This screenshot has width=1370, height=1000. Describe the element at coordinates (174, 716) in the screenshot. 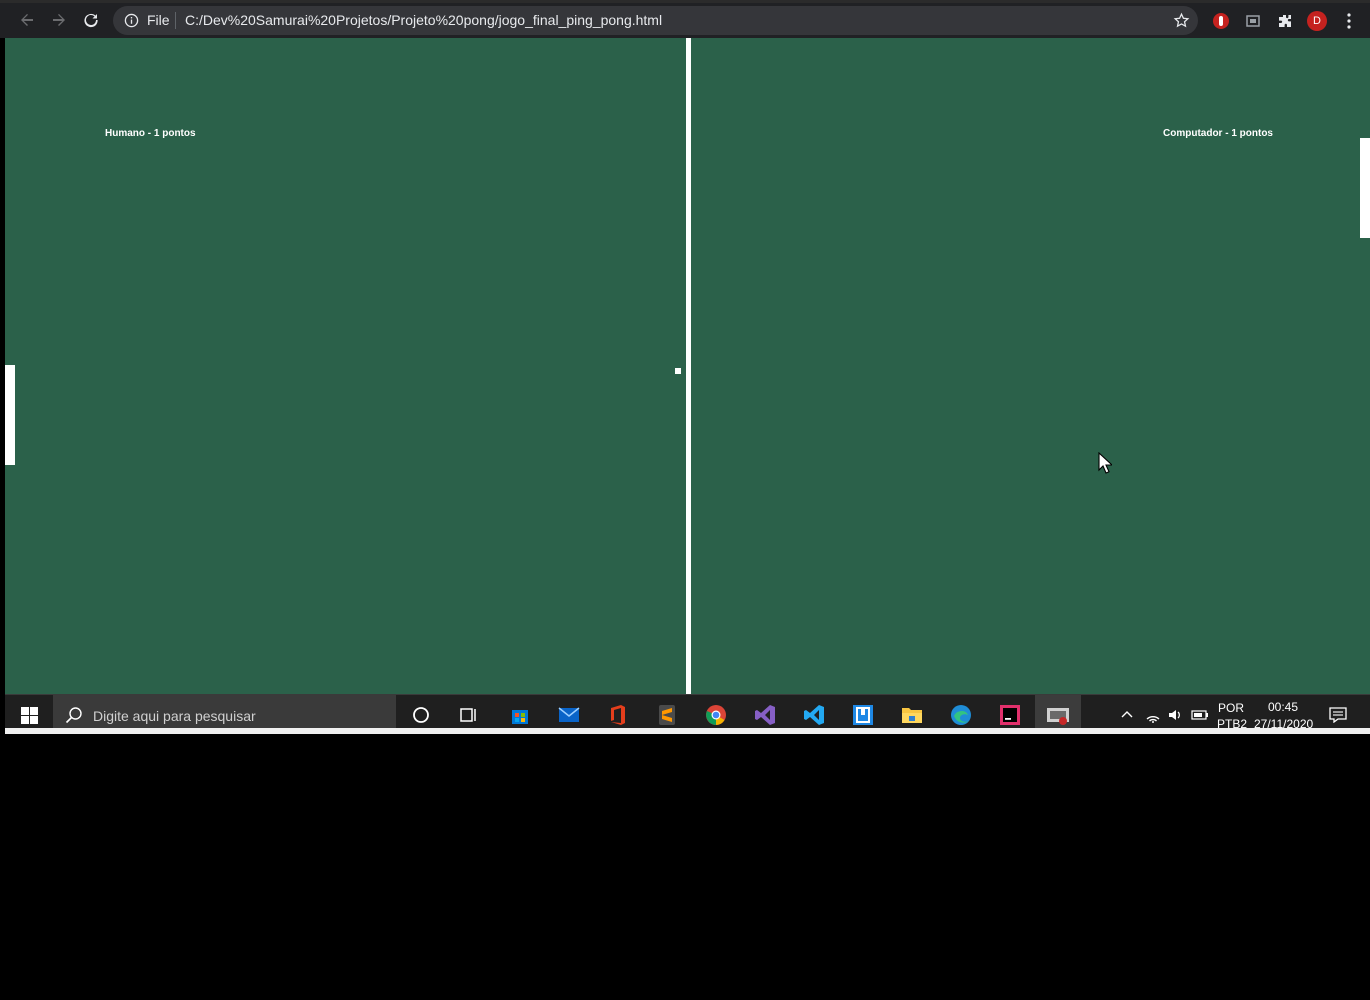

I see `search-placeholder: Digite aqui para pesquisar` at that location.